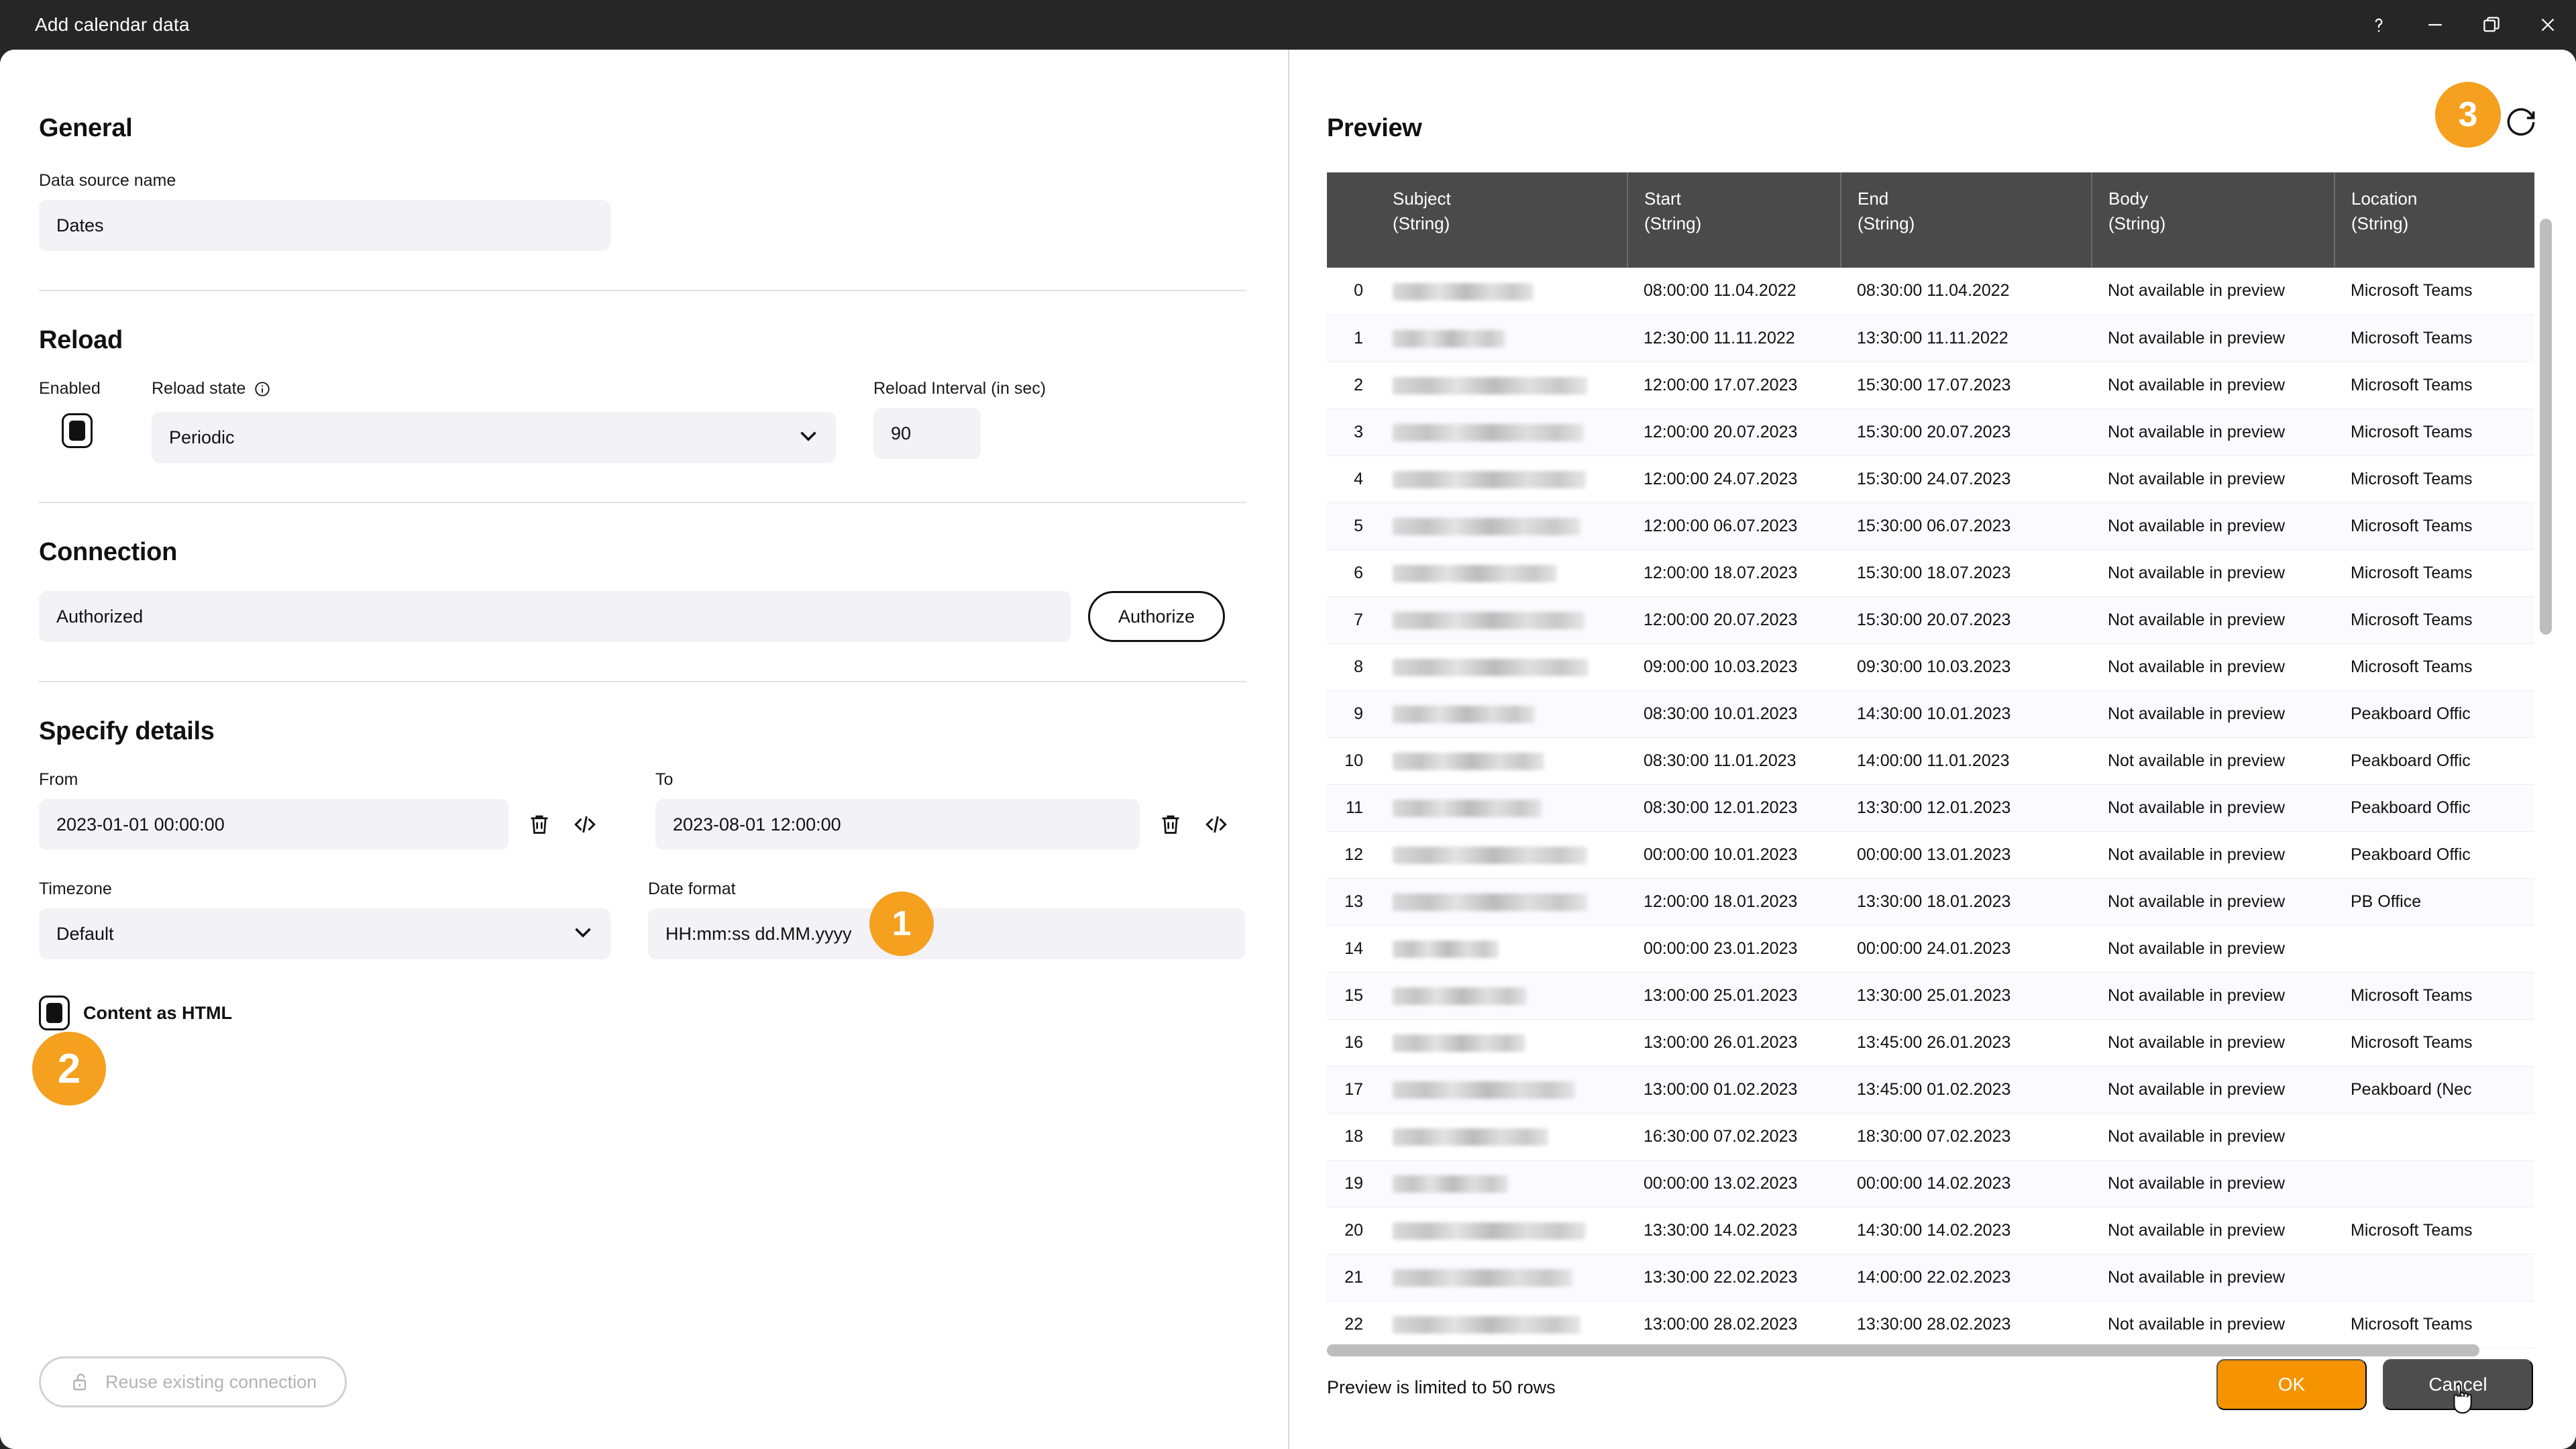 The image size is (2576, 1449). Describe the element at coordinates (324, 225) in the screenshot. I see `data-source-name-input: Dates` at that location.